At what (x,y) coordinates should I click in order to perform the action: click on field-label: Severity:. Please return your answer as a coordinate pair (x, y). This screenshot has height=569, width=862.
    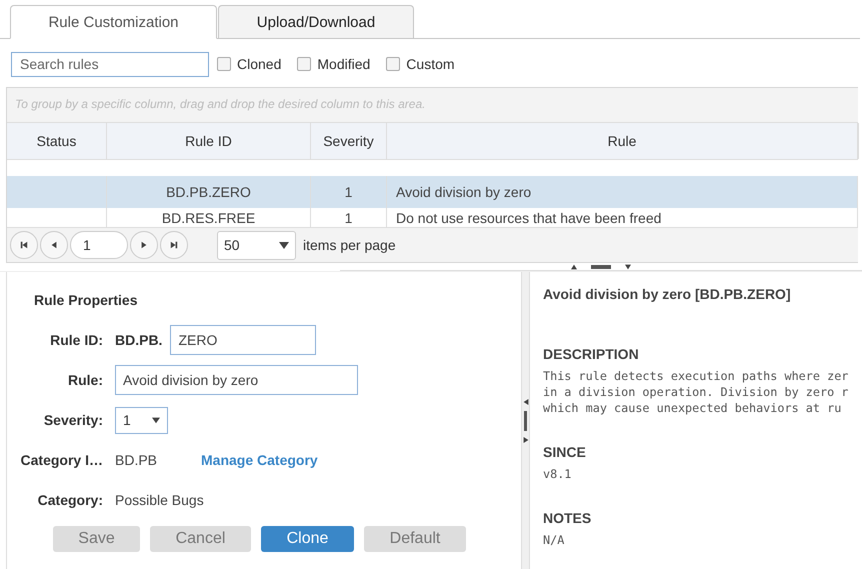
    Looking at the image, I should click on (72, 420).